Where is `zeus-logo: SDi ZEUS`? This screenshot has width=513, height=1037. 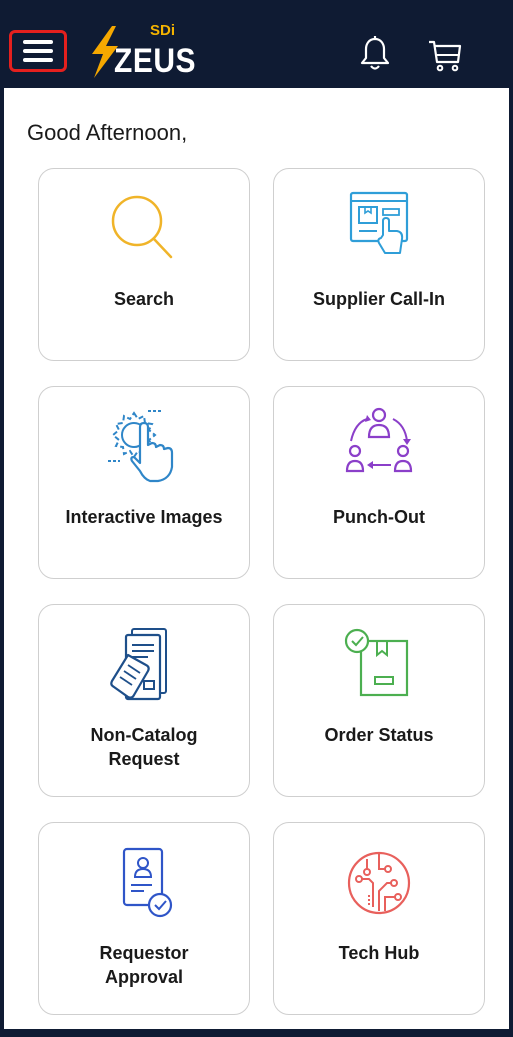 zeus-logo: SDi ZEUS is located at coordinates (143, 51).